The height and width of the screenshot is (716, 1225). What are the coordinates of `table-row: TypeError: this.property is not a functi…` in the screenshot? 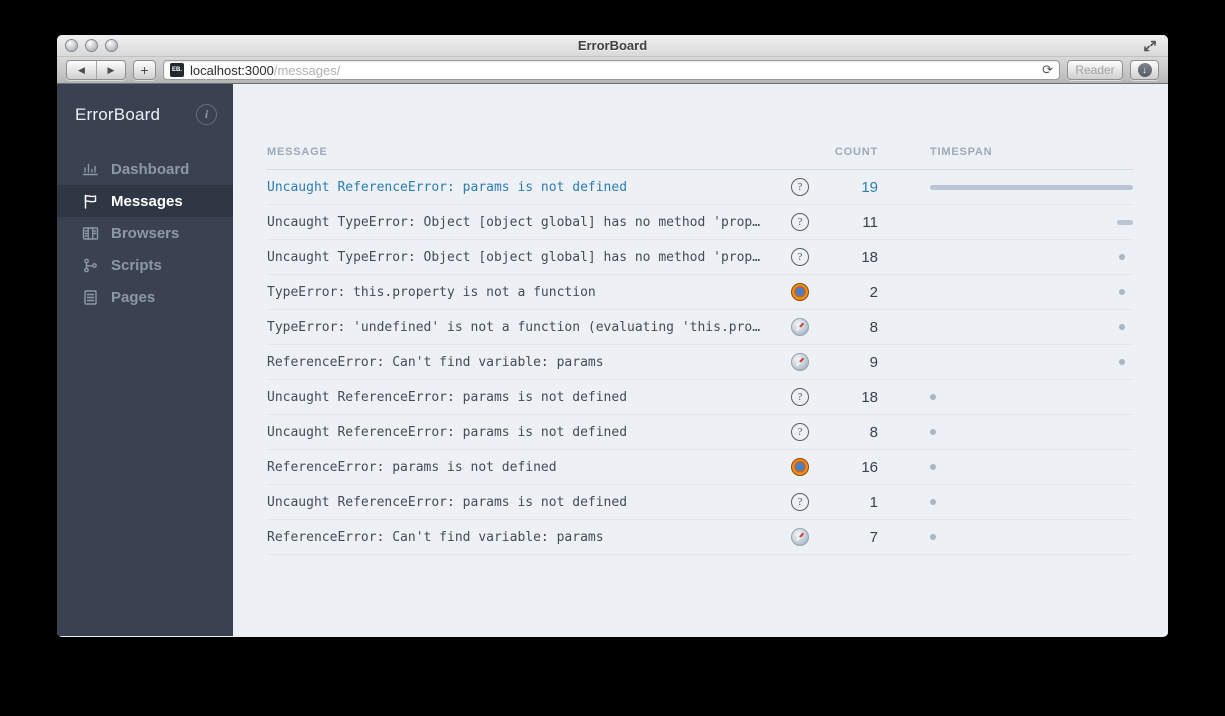 It's located at (700, 292).